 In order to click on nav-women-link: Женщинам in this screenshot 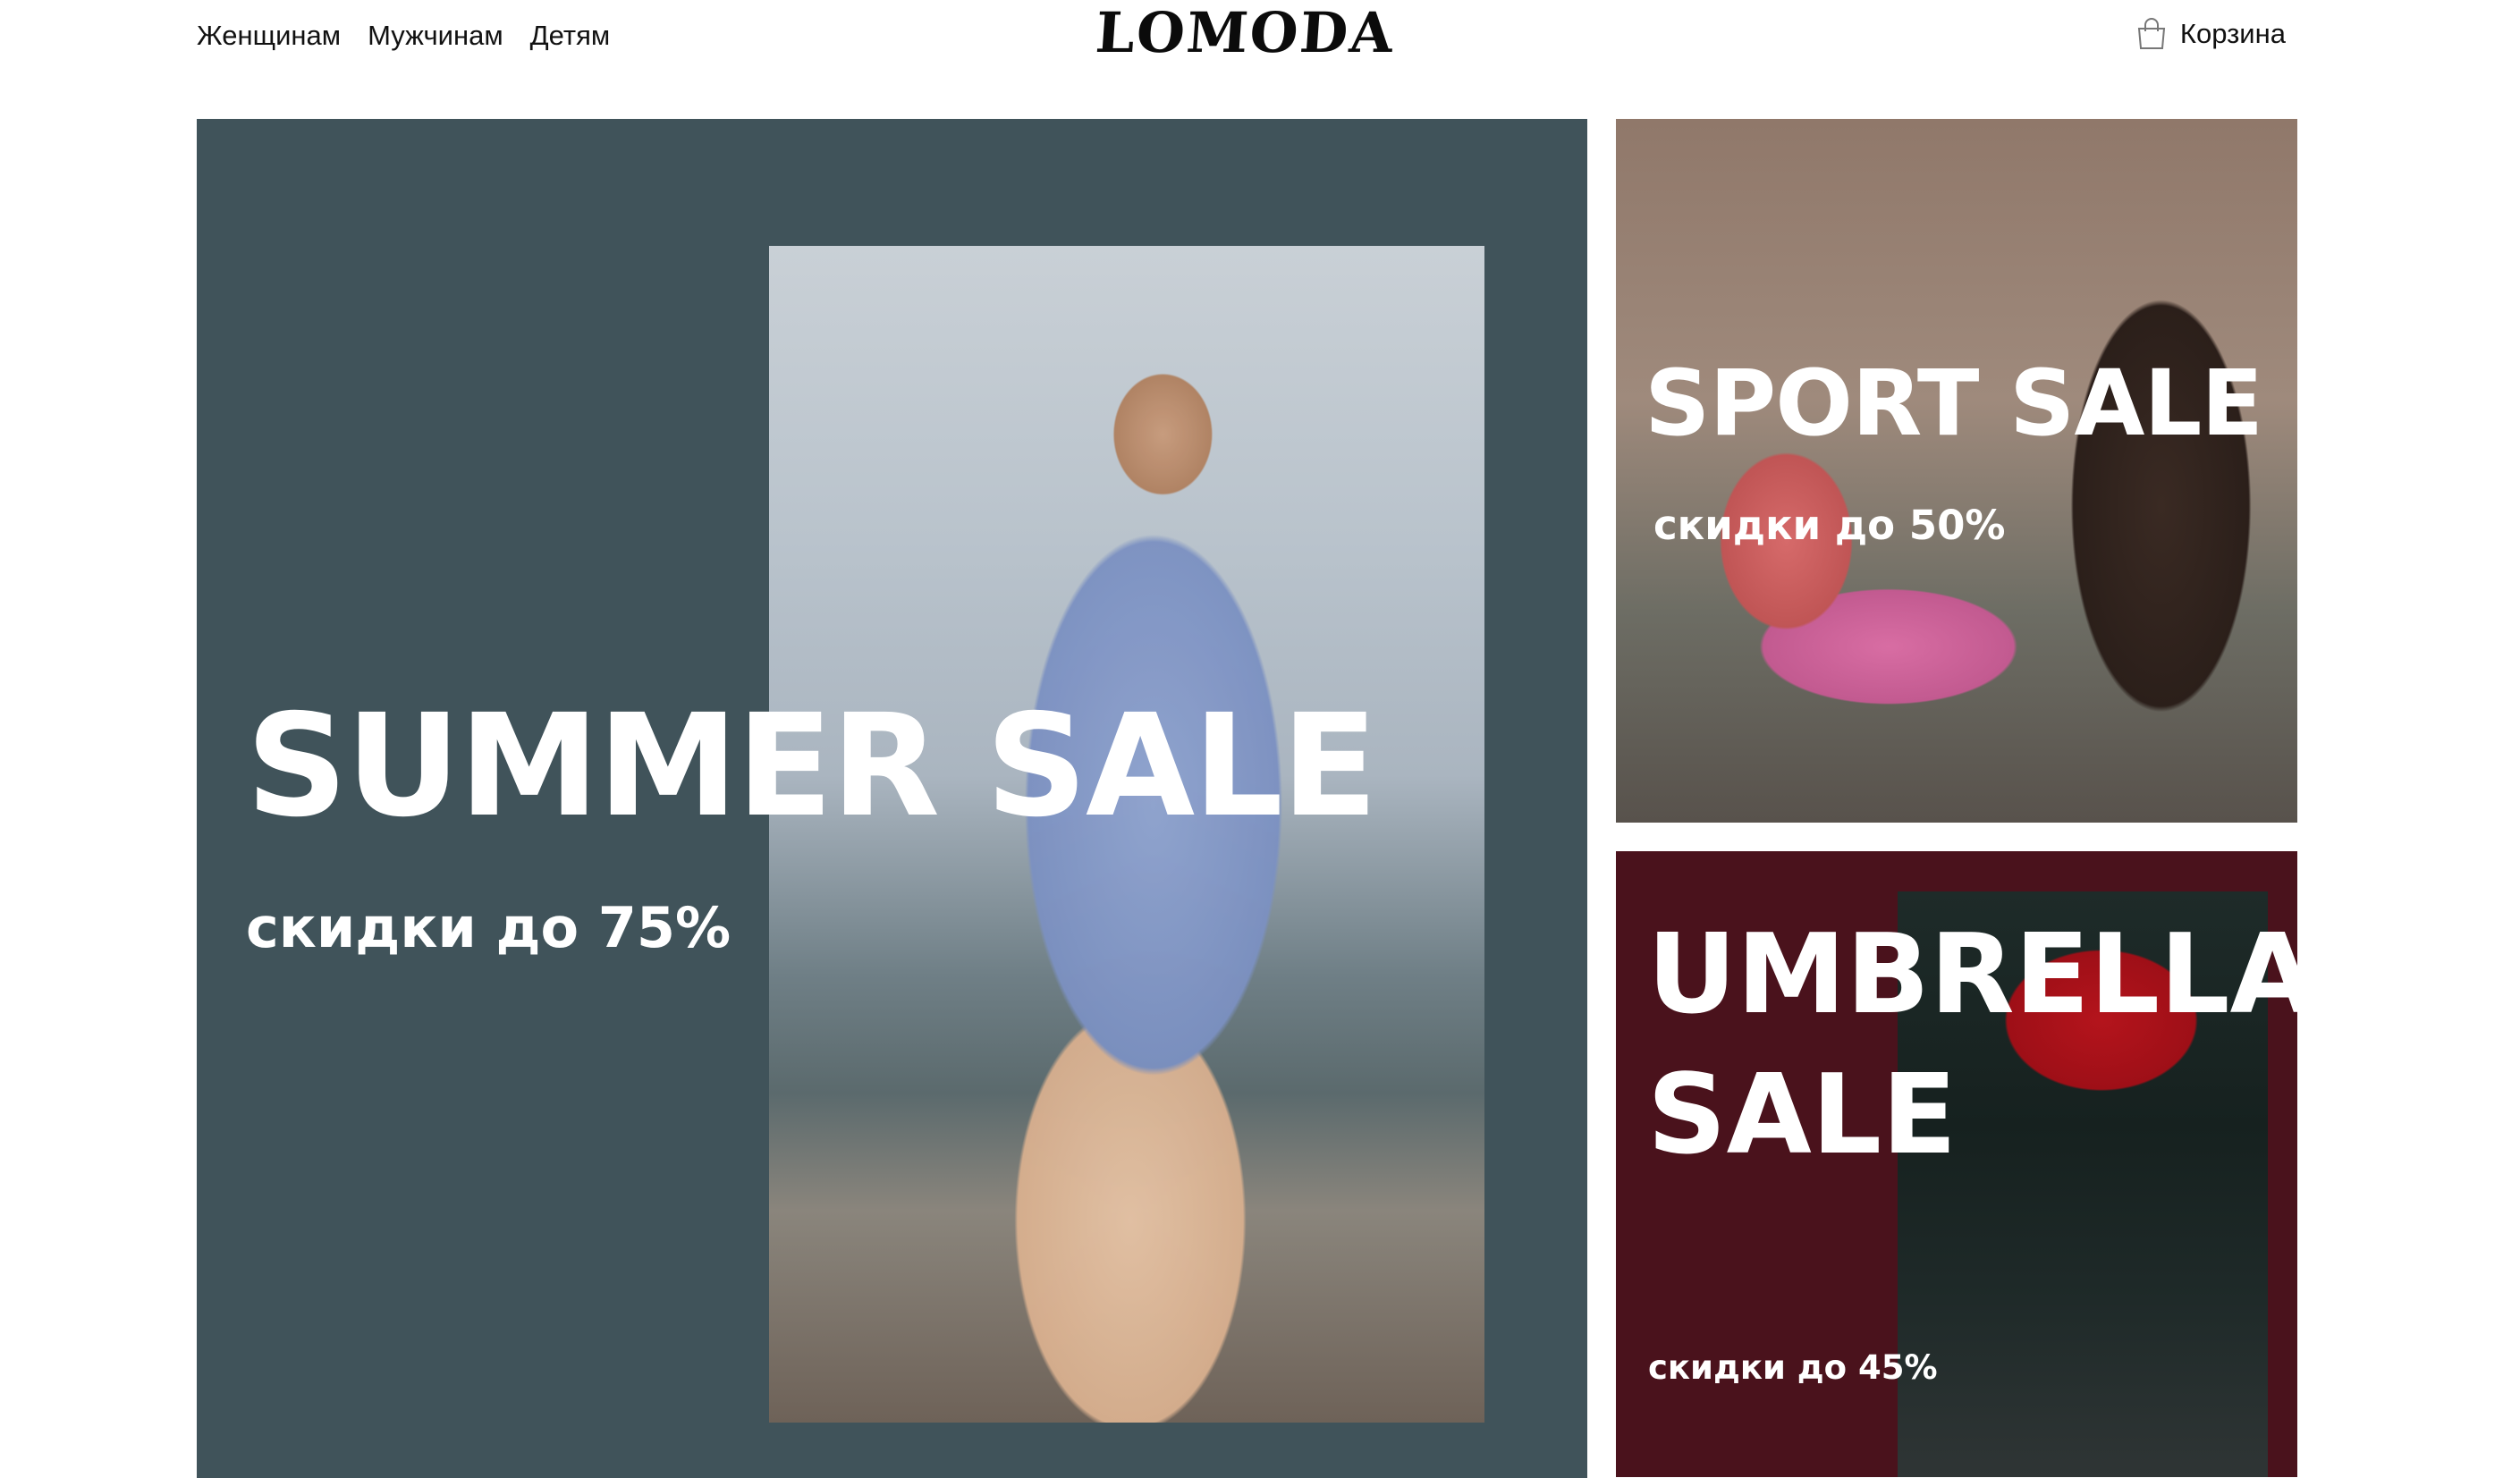, I will do `click(269, 35)`.